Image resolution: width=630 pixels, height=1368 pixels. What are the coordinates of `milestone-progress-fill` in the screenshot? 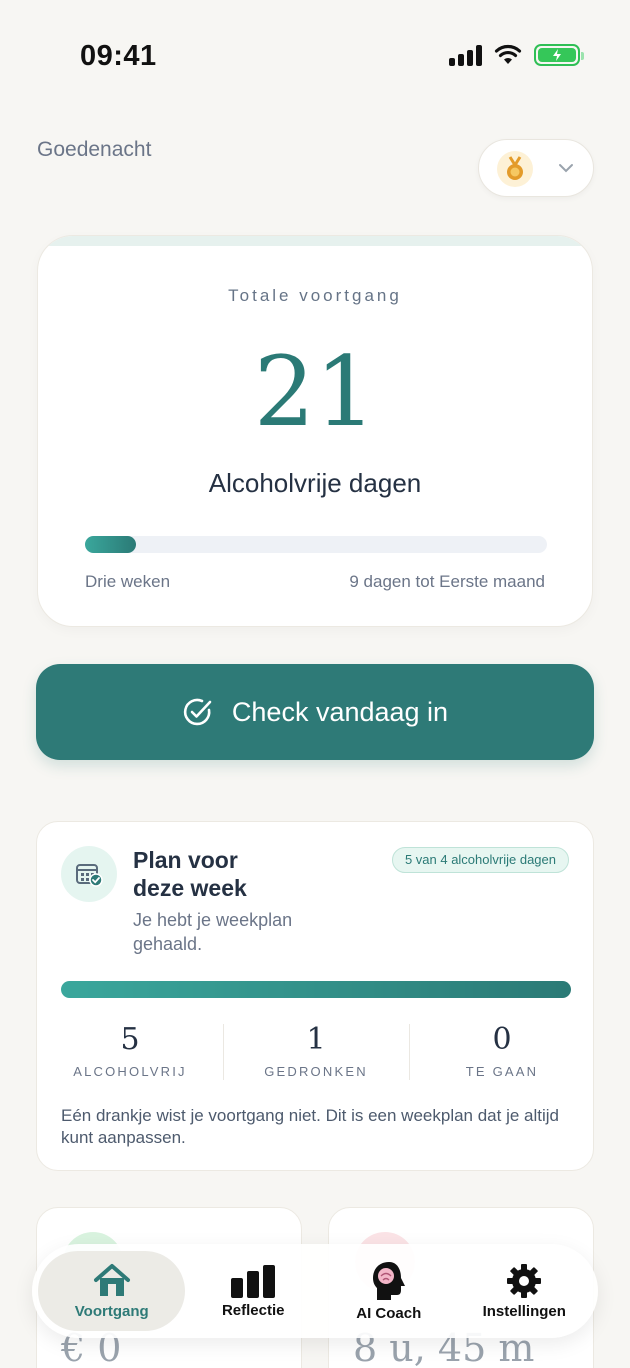 It's located at (110, 544).